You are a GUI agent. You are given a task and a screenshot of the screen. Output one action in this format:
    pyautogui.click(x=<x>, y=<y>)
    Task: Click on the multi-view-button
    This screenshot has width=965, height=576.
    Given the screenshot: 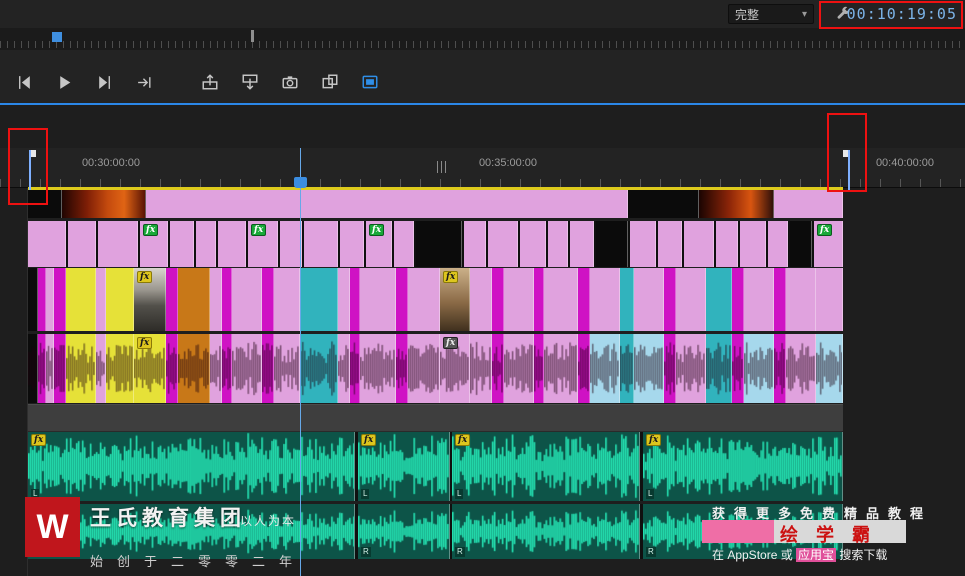 What is the action you would take?
    pyautogui.click(x=370, y=82)
    